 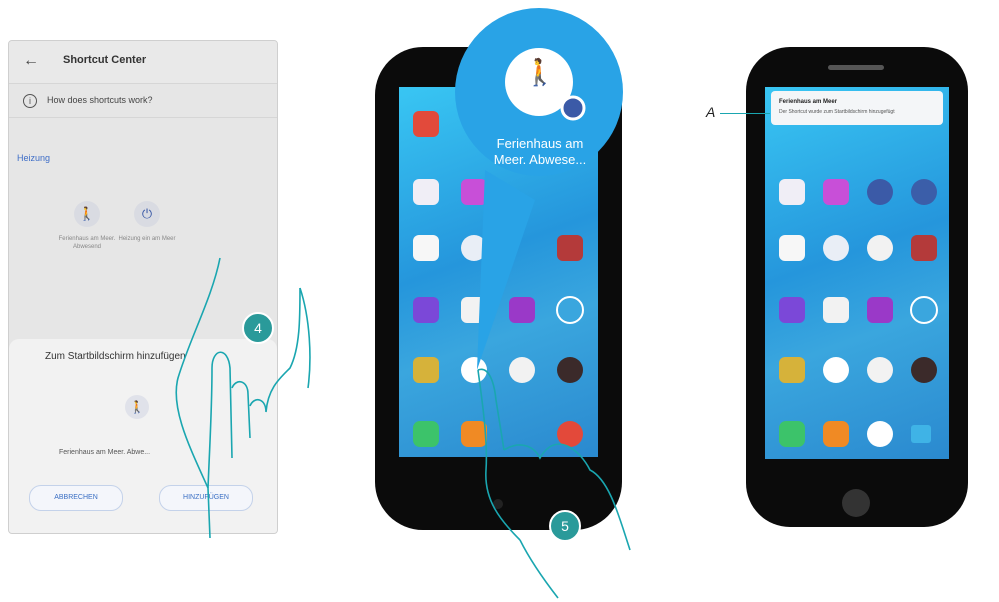 What do you see at coordinates (243, 397) in the screenshot?
I see `pointing-hand-illustration` at bounding box center [243, 397].